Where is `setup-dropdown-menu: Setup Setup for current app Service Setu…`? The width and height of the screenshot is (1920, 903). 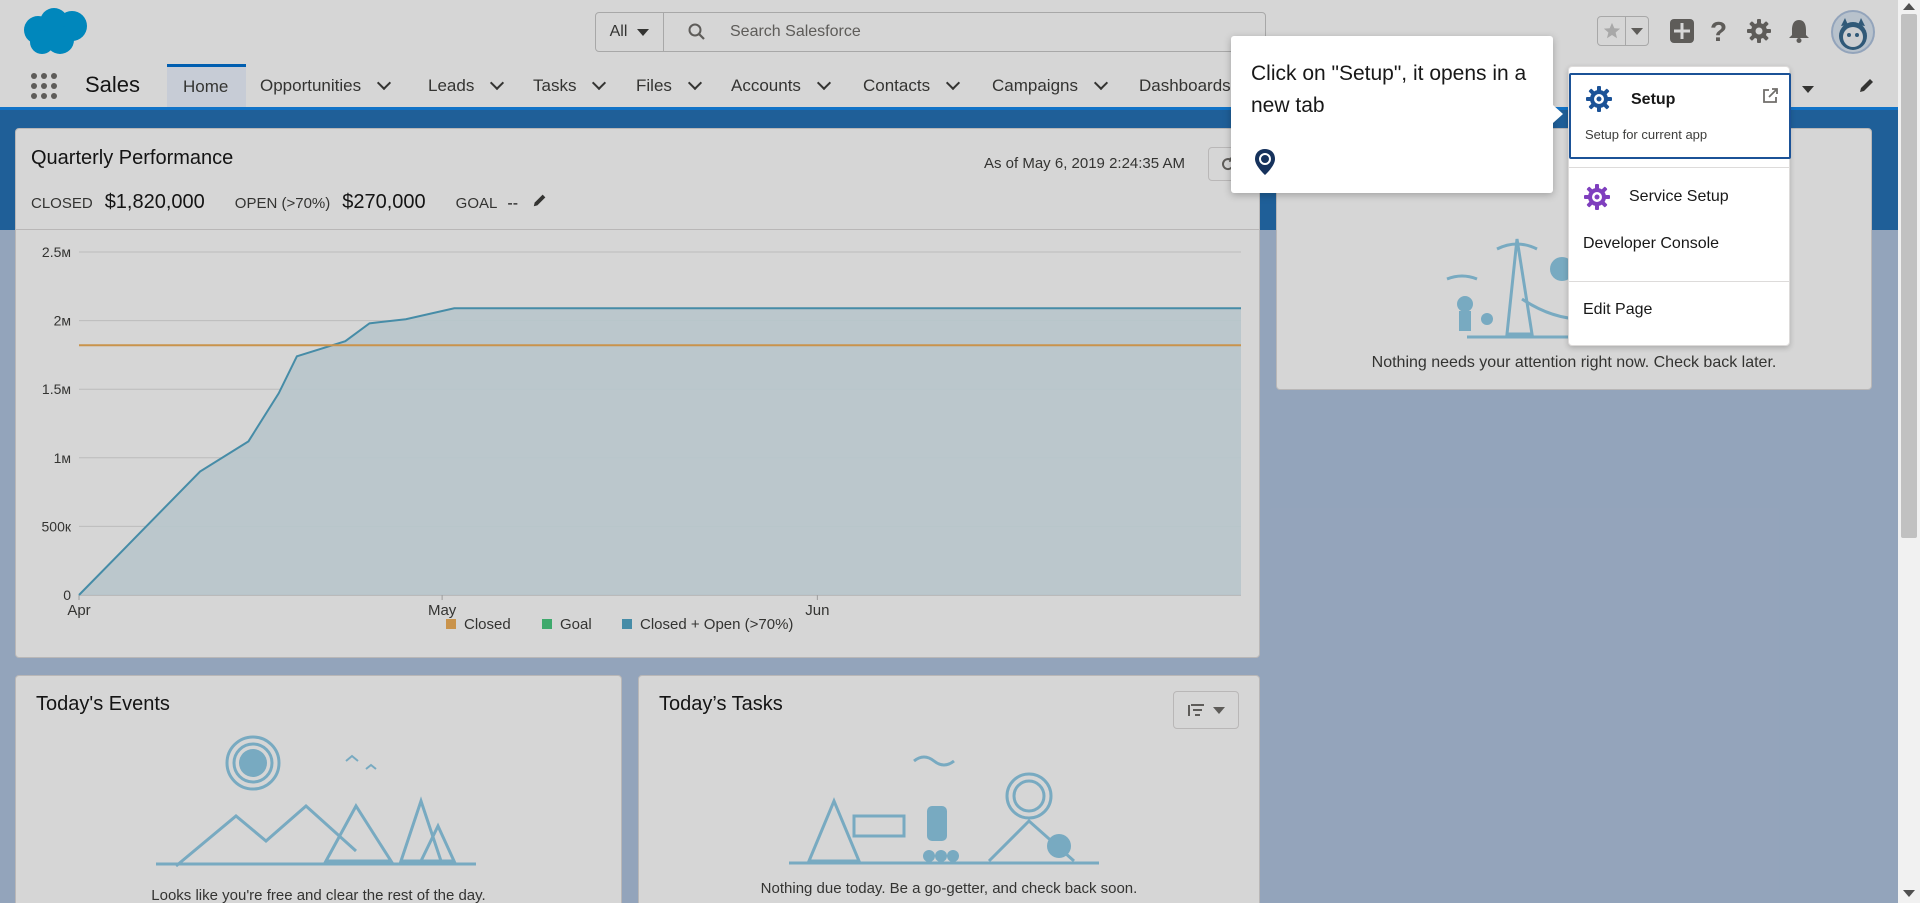 setup-dropdown-menu: Setup Setup for current app Service Setu… is located at coordinates (1679, 206).